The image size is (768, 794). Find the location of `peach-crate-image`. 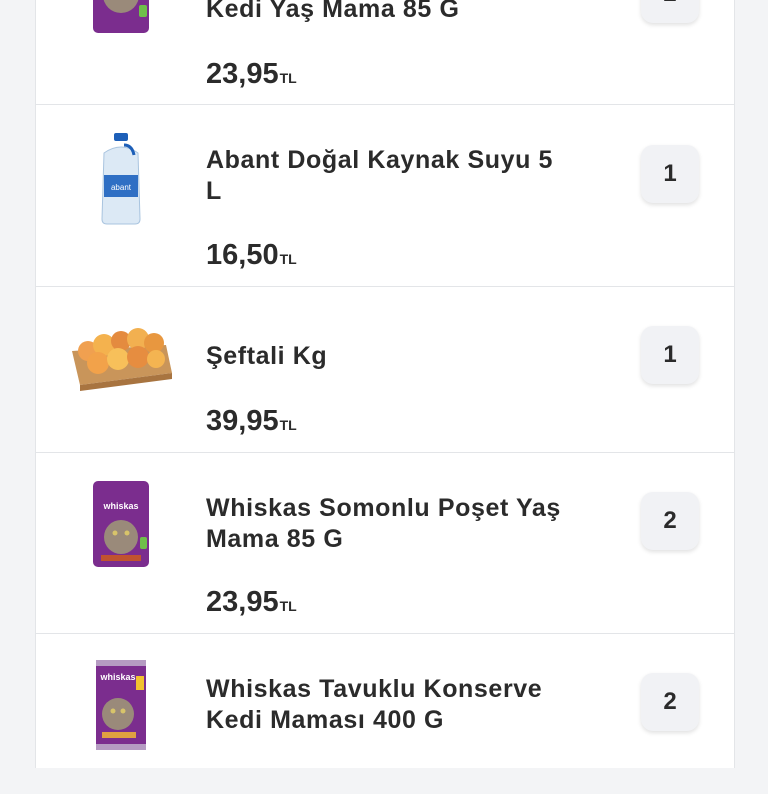

peach-crate-image is located at coordinates (122, 359).